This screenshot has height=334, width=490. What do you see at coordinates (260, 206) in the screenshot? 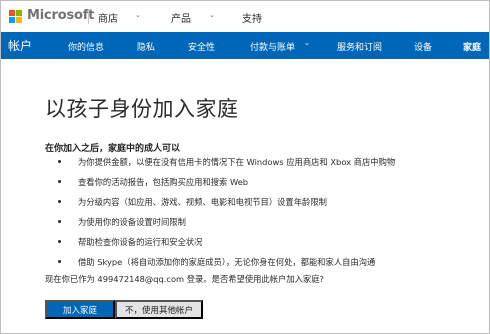
I see `list-item: 为分级内容（如应用、游戏、视频、电影和电视节目）设置年龄限制` at bounding box center [260, 206].